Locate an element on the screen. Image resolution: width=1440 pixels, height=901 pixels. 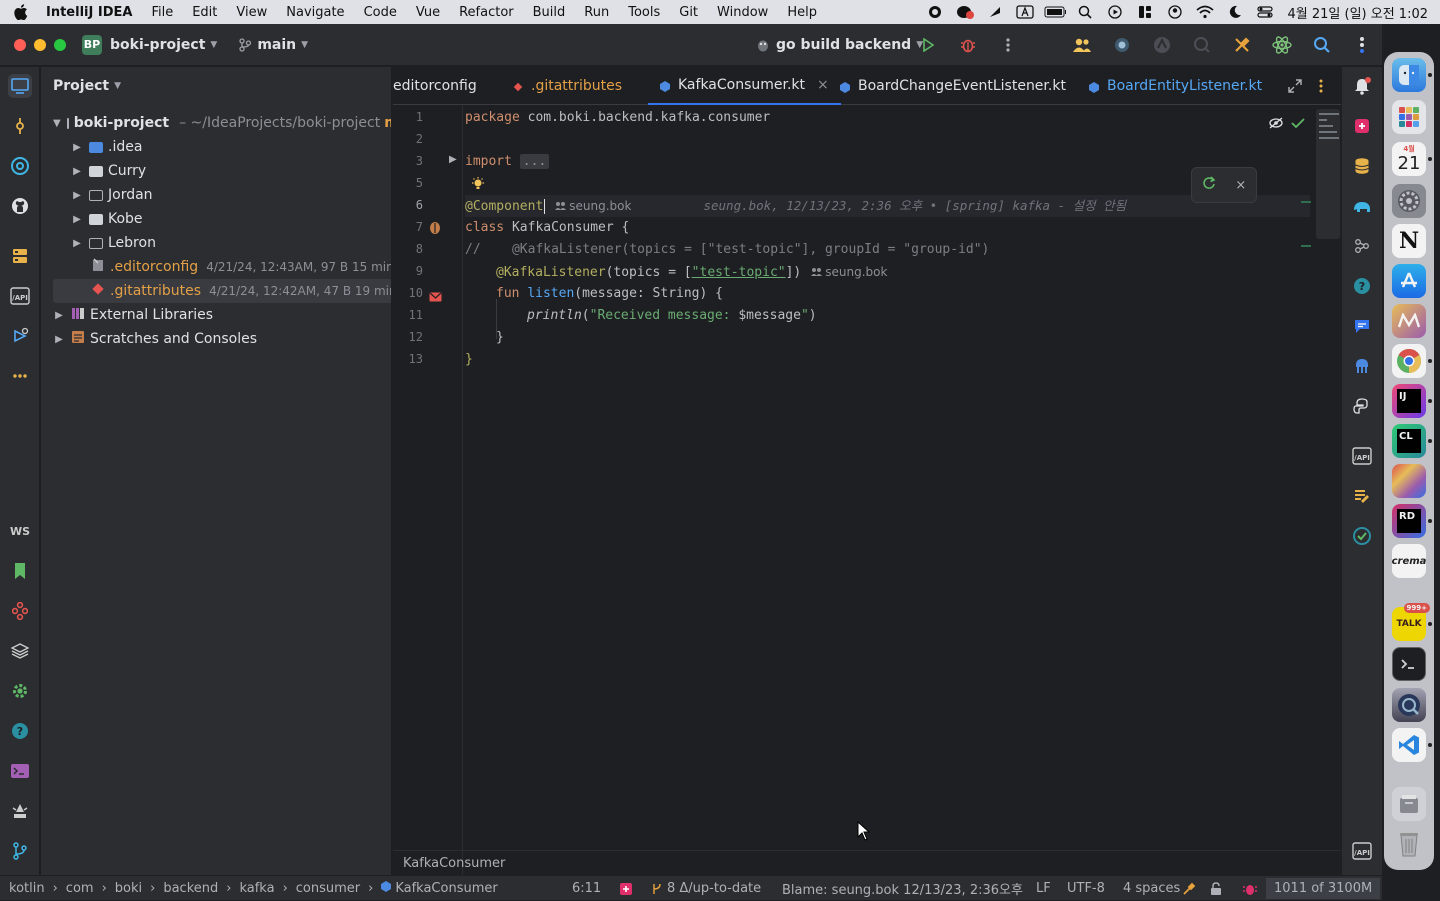
tab-gitattributes: .gitattributes is located at coordinates (567, 86).